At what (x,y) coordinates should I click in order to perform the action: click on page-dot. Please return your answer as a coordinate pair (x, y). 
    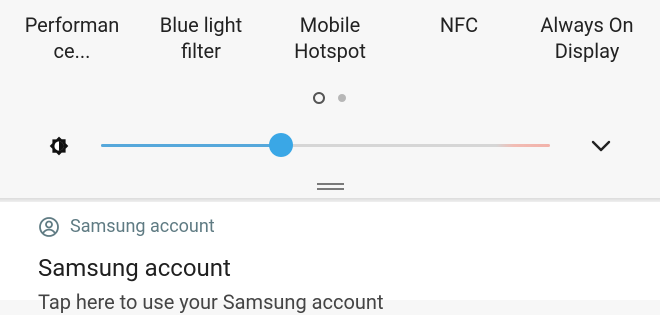
    Looking at the image, I should click on (342, 98).